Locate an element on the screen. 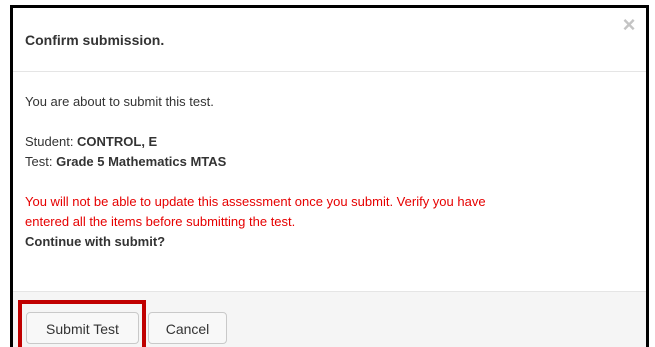 The height and width of the screenshot is (347, 655). test-label: Test: is located at coordinates (41, 161).